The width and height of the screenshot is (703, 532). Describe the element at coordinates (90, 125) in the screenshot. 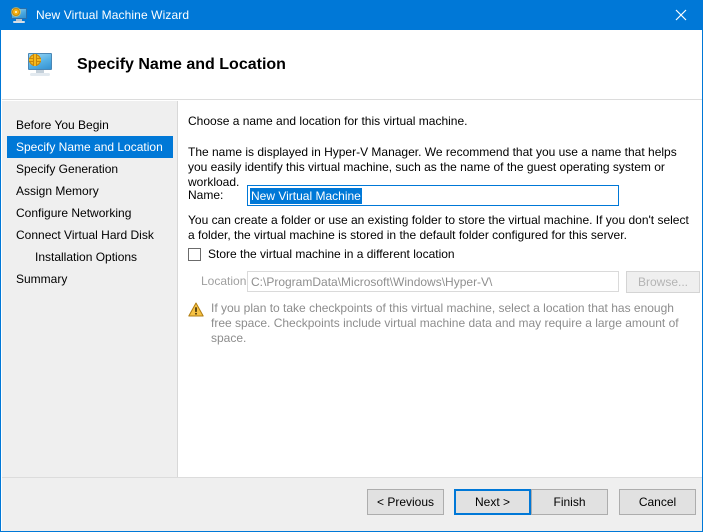

I see `sidebar-item-before-you-begin: Before You Begin` at that location.